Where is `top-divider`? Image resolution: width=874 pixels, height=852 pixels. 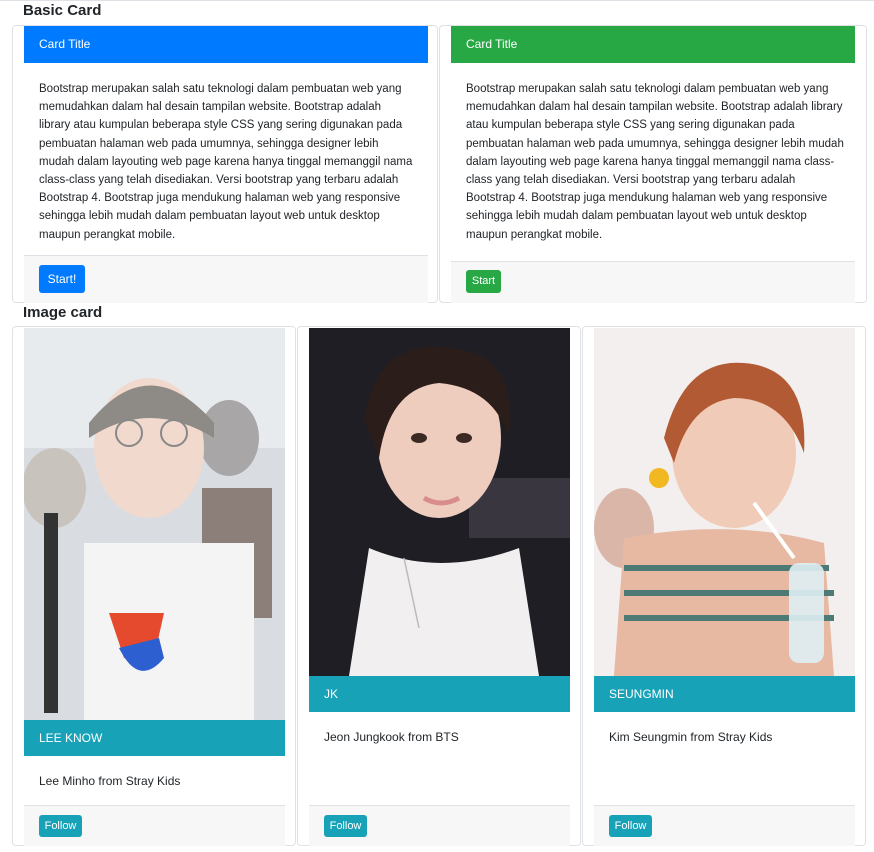 top-divider is located at coordinates (437, 0).